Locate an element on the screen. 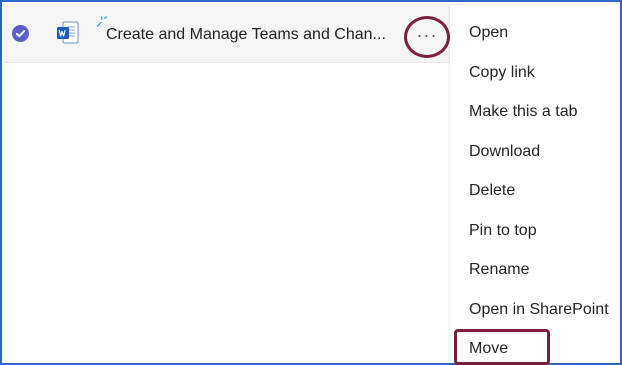 This screenshot has width=622, height=365. menu-item-delete: Delete is located at coordinates (543, 191).